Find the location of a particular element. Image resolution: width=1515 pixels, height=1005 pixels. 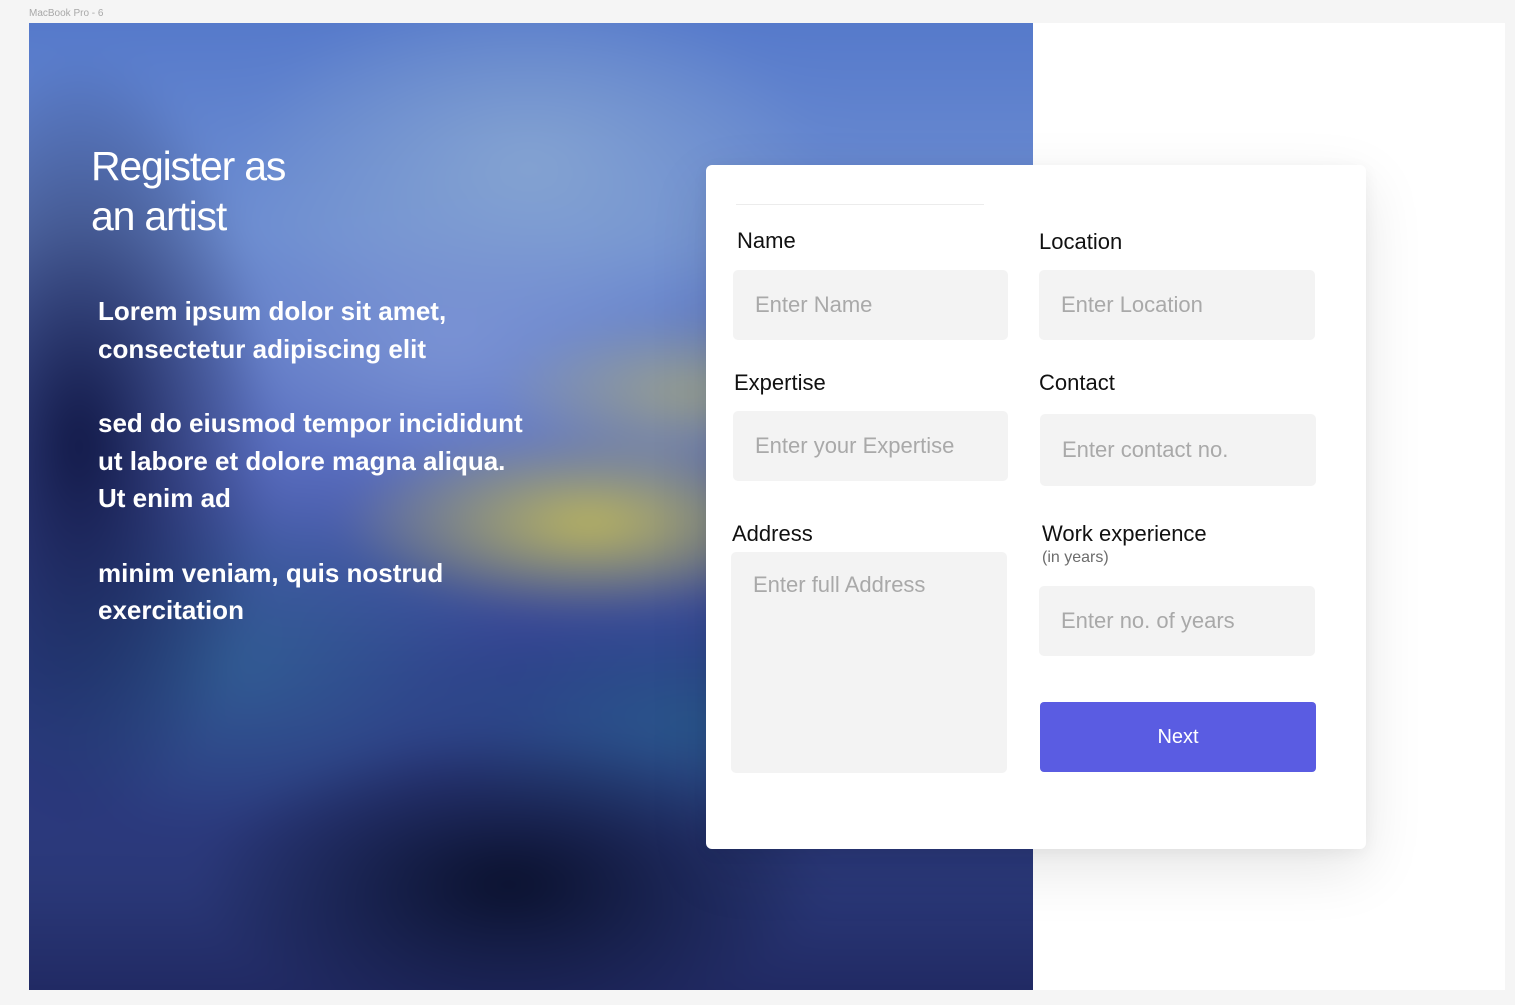

work-experience-input is located at coordinates (1177, 621).